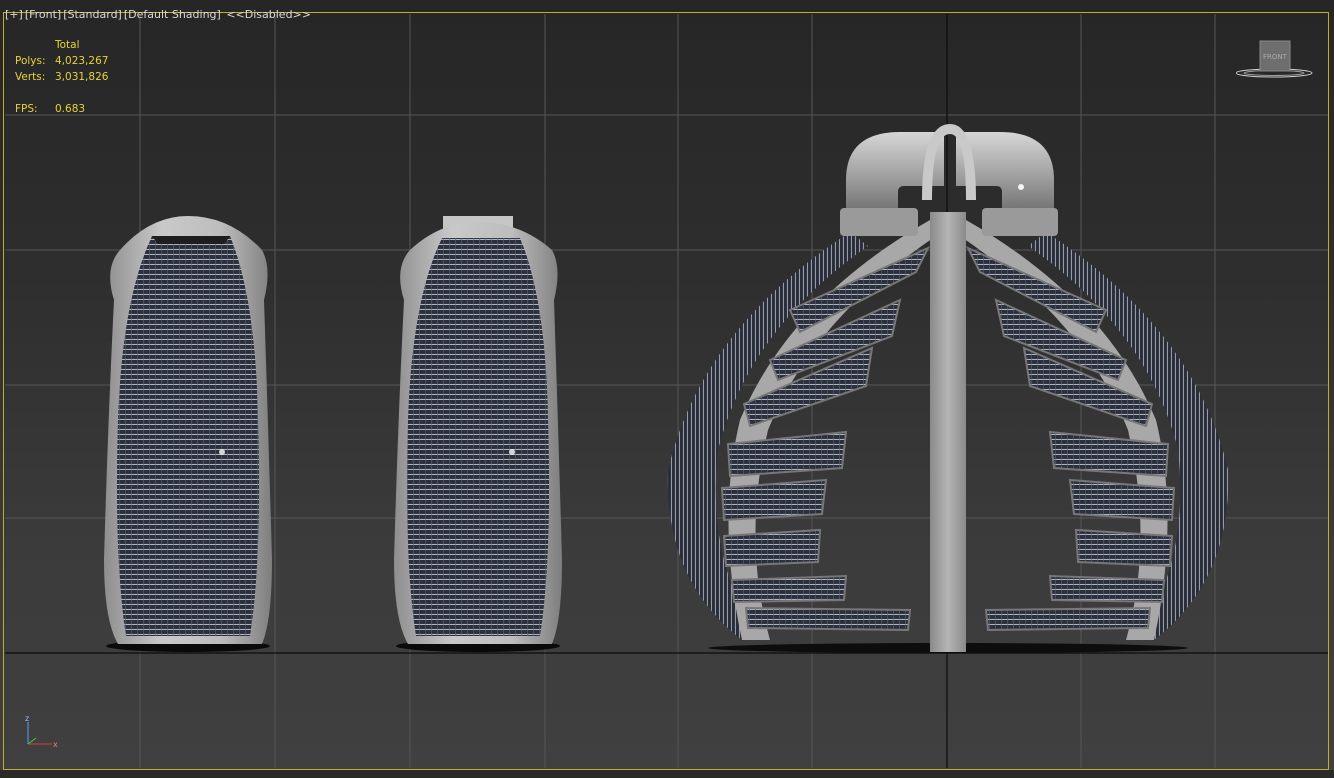 The width and height of the screenshot is (1334, 778). I want to click on viewcube-face-label: FRONT, so click(1275, 57).